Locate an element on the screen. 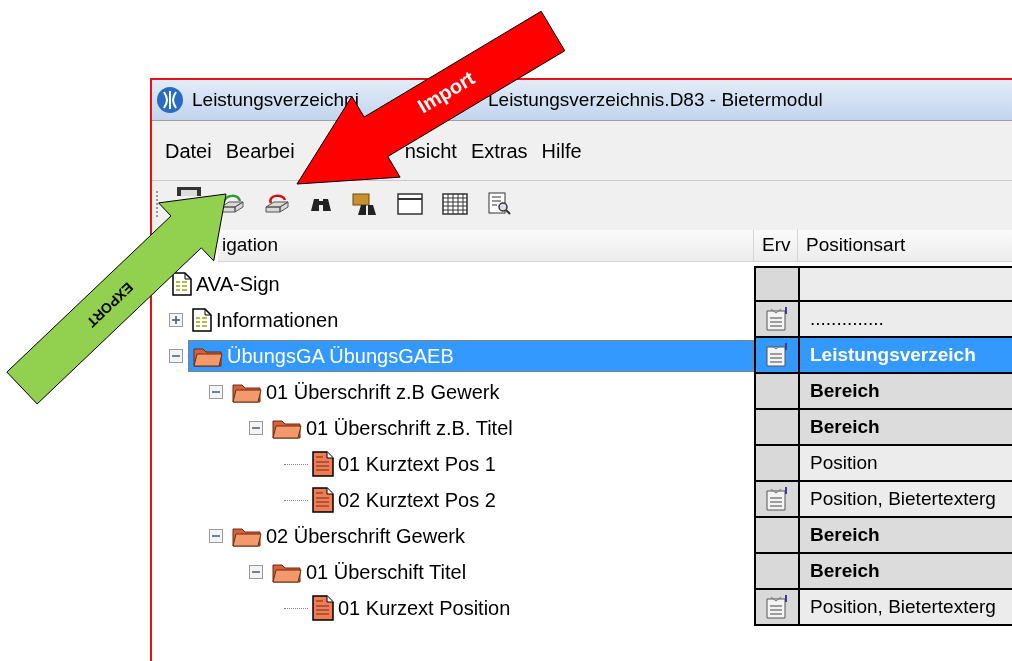 This screenshot has height=661, width=1012. column-header: igation is located at coordinates (486, 246).